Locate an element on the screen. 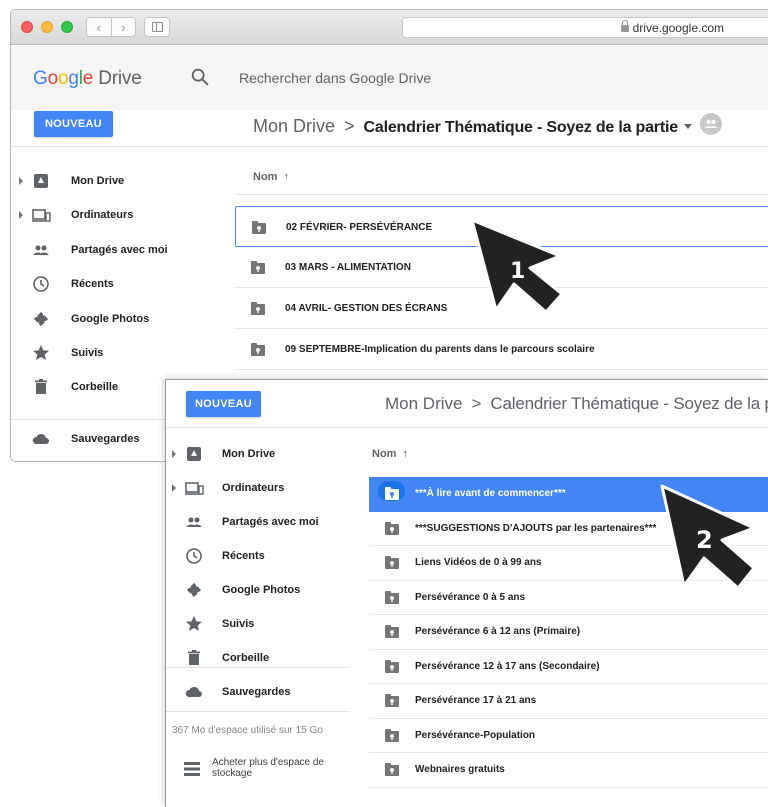 The height and width of the screenshot is (807, 768). cursor-arrow-1-icon: 1 is located at coordinates (517, 266).